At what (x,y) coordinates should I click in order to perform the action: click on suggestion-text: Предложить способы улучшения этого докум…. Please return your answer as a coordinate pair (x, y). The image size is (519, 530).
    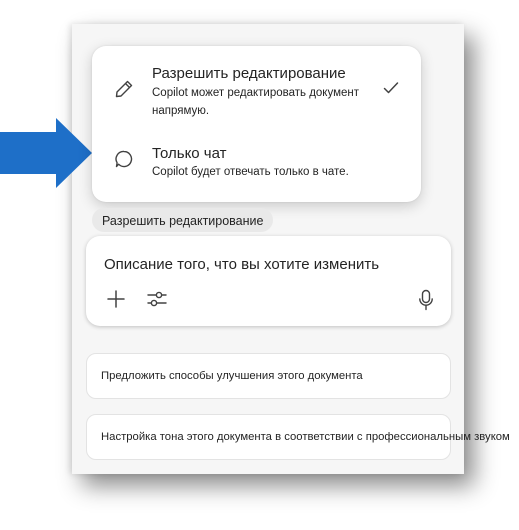
    Looking at the image, I should click on (232, 376).